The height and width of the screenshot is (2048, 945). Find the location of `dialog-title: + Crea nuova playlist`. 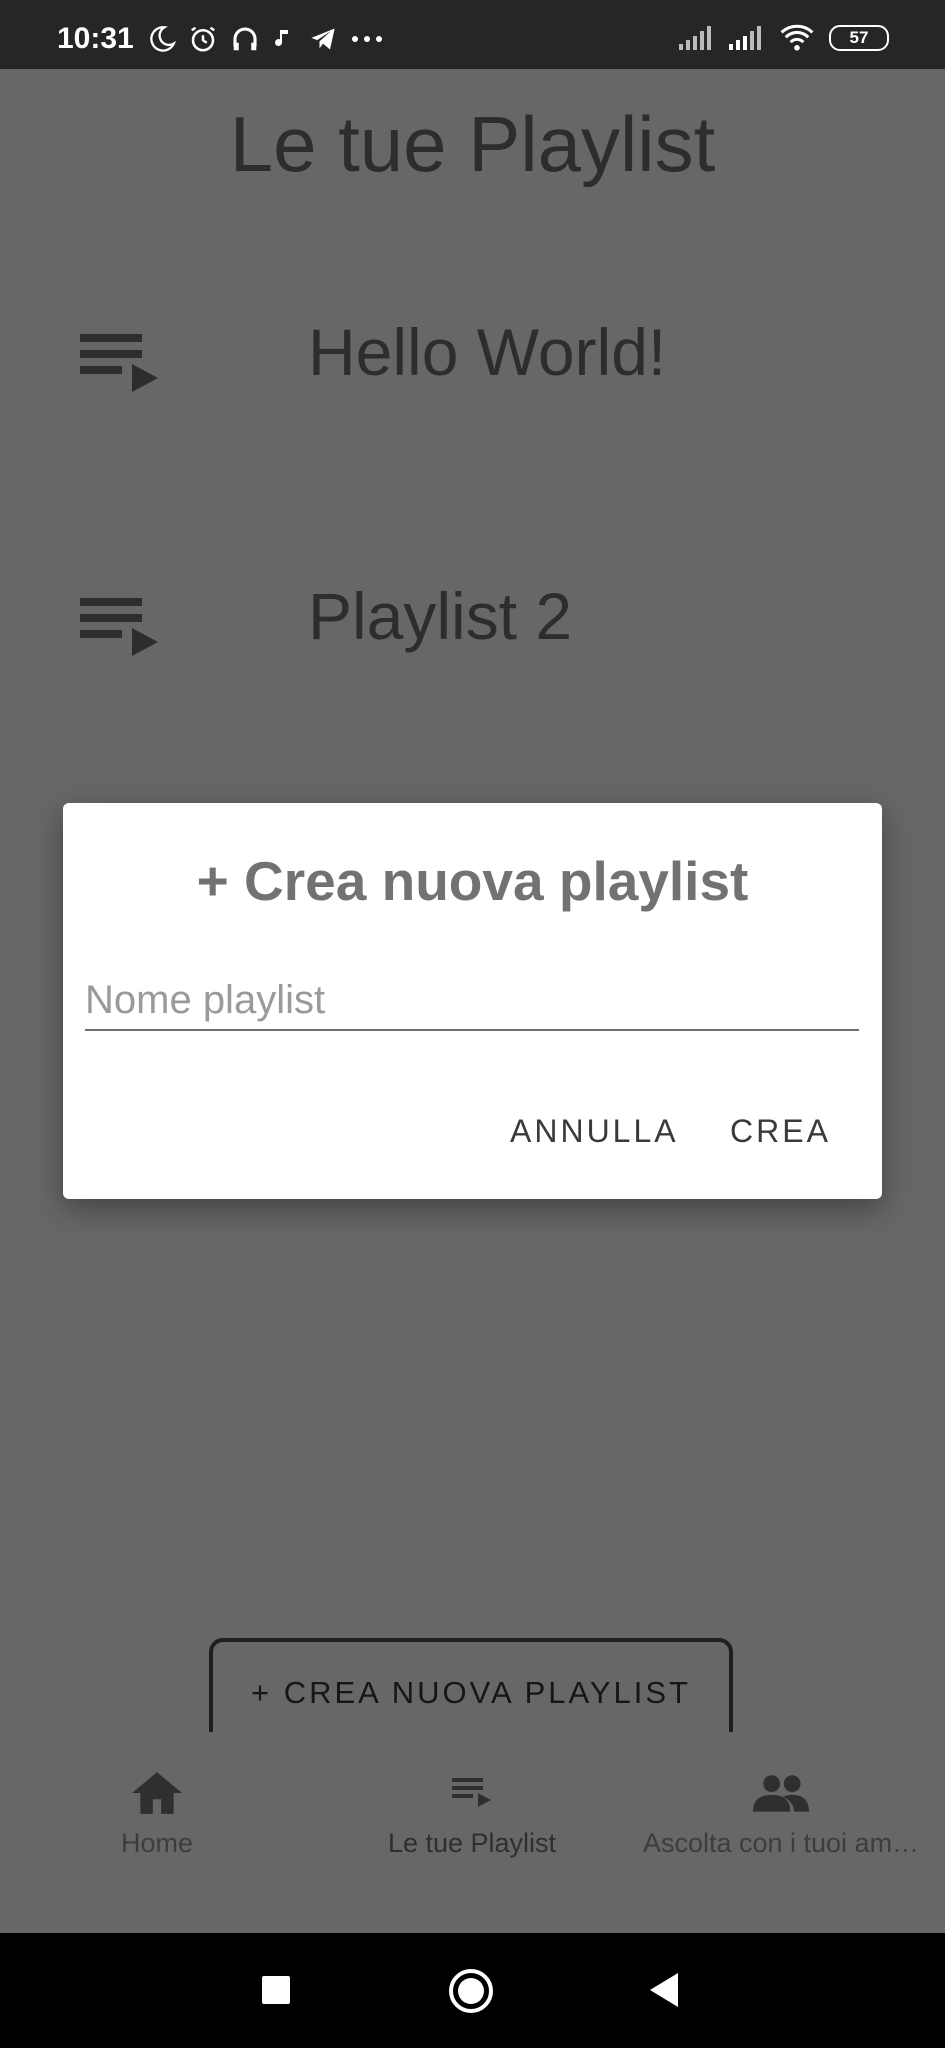

dialog-title: + Crea nuova playlist is located at coordinates (472, 881).